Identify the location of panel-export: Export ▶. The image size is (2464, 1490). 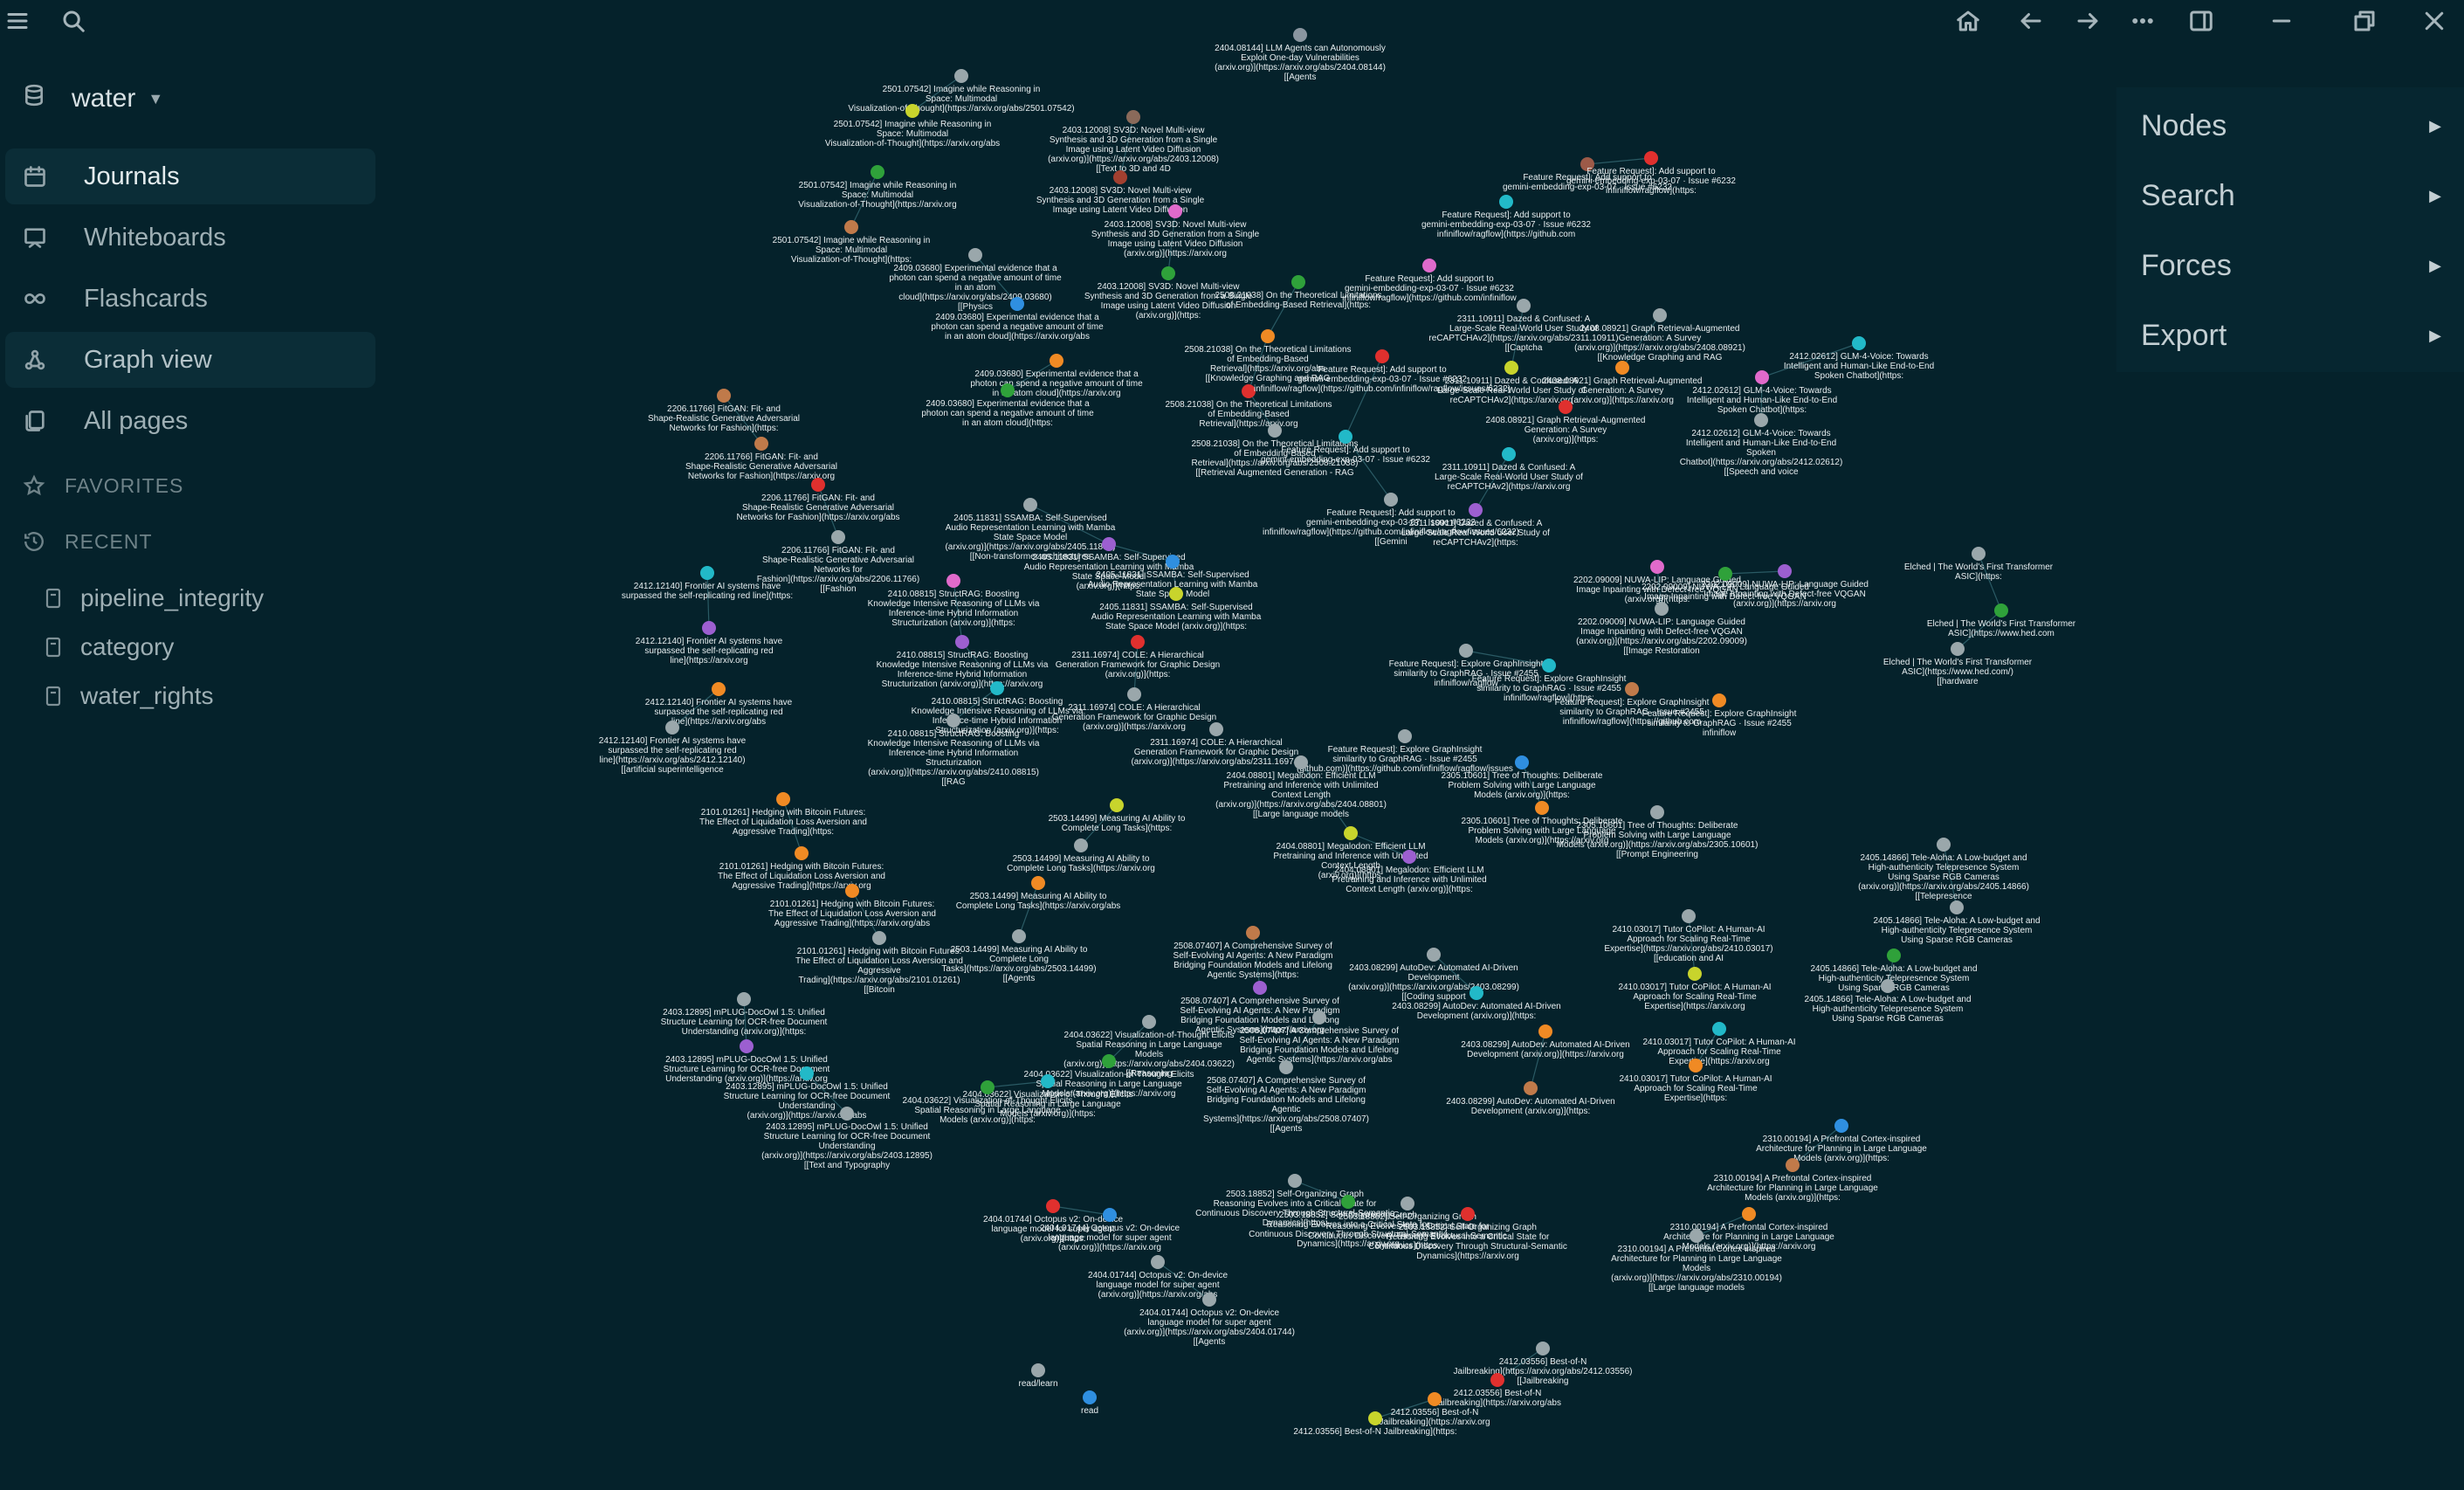
(2298, 336).